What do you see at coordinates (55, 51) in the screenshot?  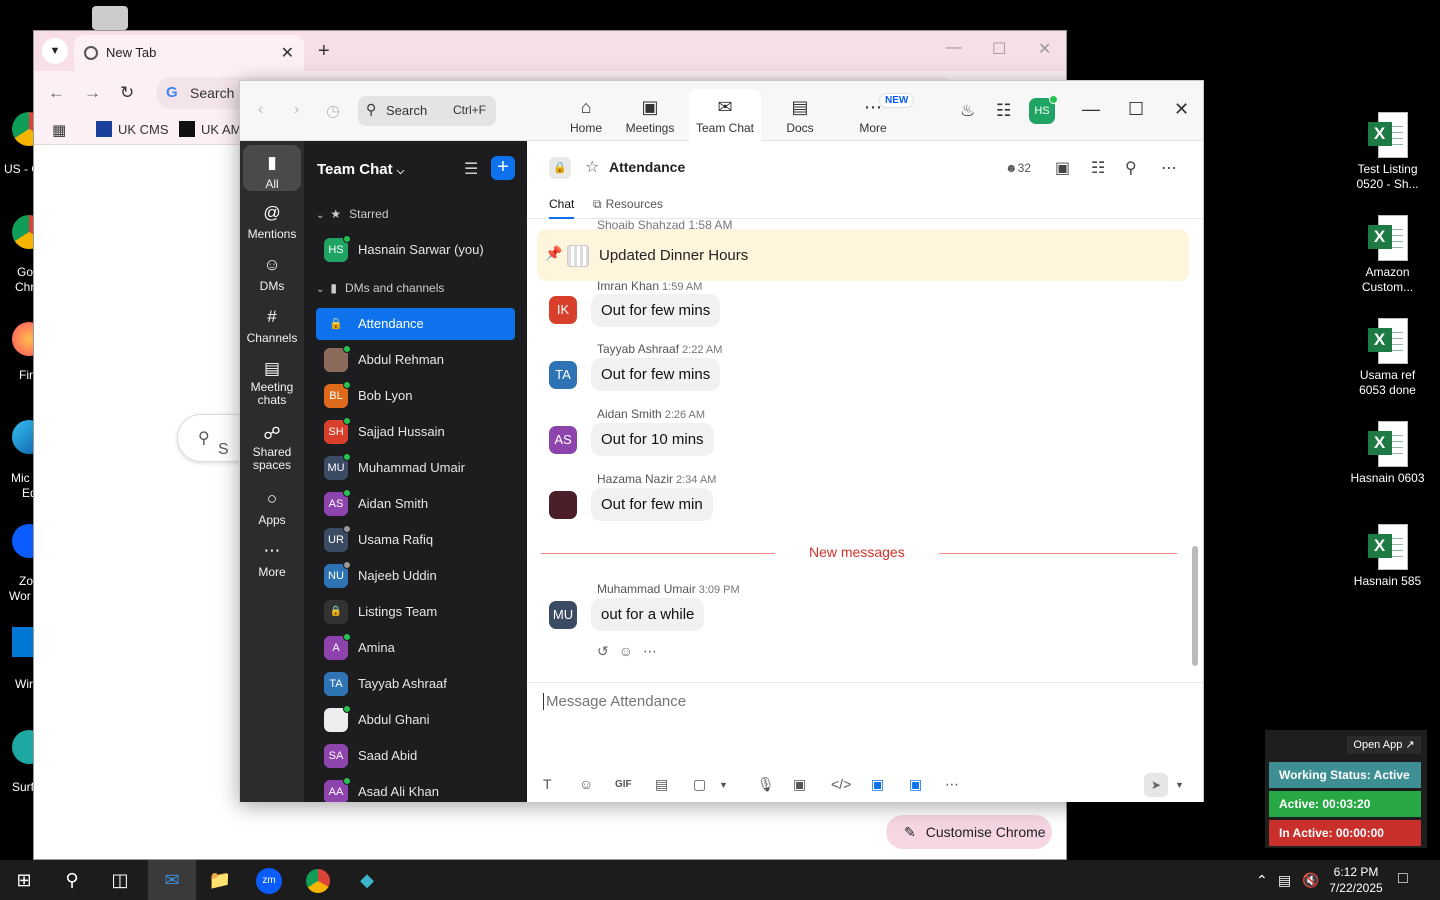 I see `tab-search-chevron-icon: ▼` at bounding box center [55, 51].